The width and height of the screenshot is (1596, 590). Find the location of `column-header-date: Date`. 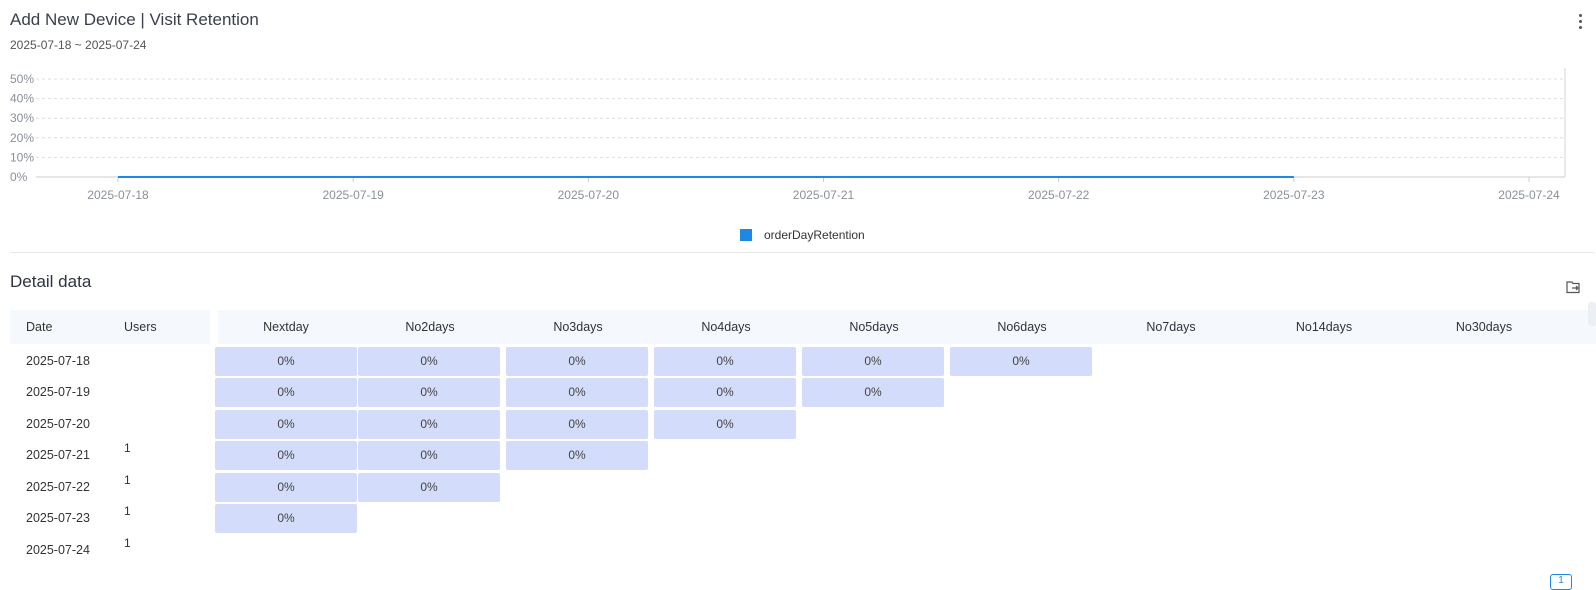

column-header-date: Date is located at coordinates (39, 327).